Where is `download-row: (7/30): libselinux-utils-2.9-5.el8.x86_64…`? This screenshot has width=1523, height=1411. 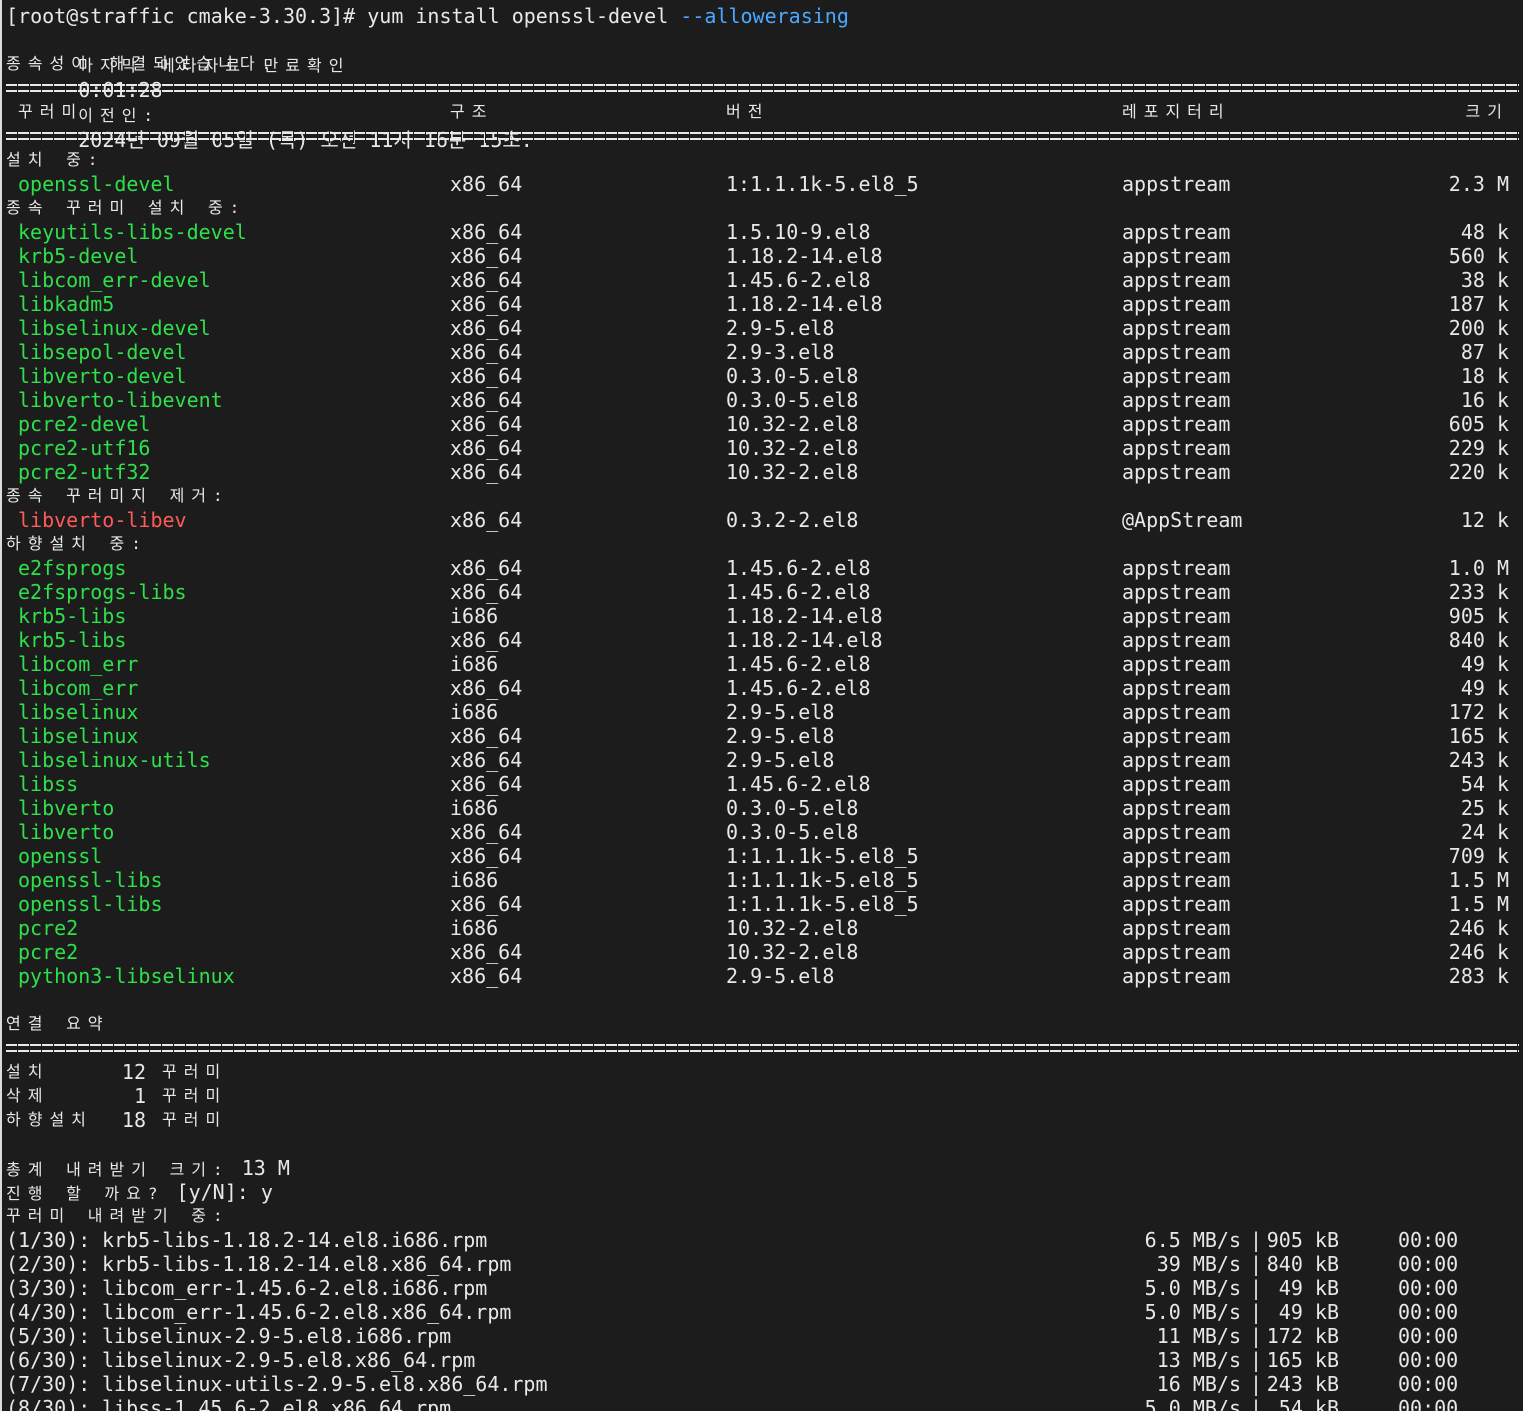 download-row: (7/30): libselinux-utils-2.9-5.el8.x86_64… is located at coordinates (764, 1384).